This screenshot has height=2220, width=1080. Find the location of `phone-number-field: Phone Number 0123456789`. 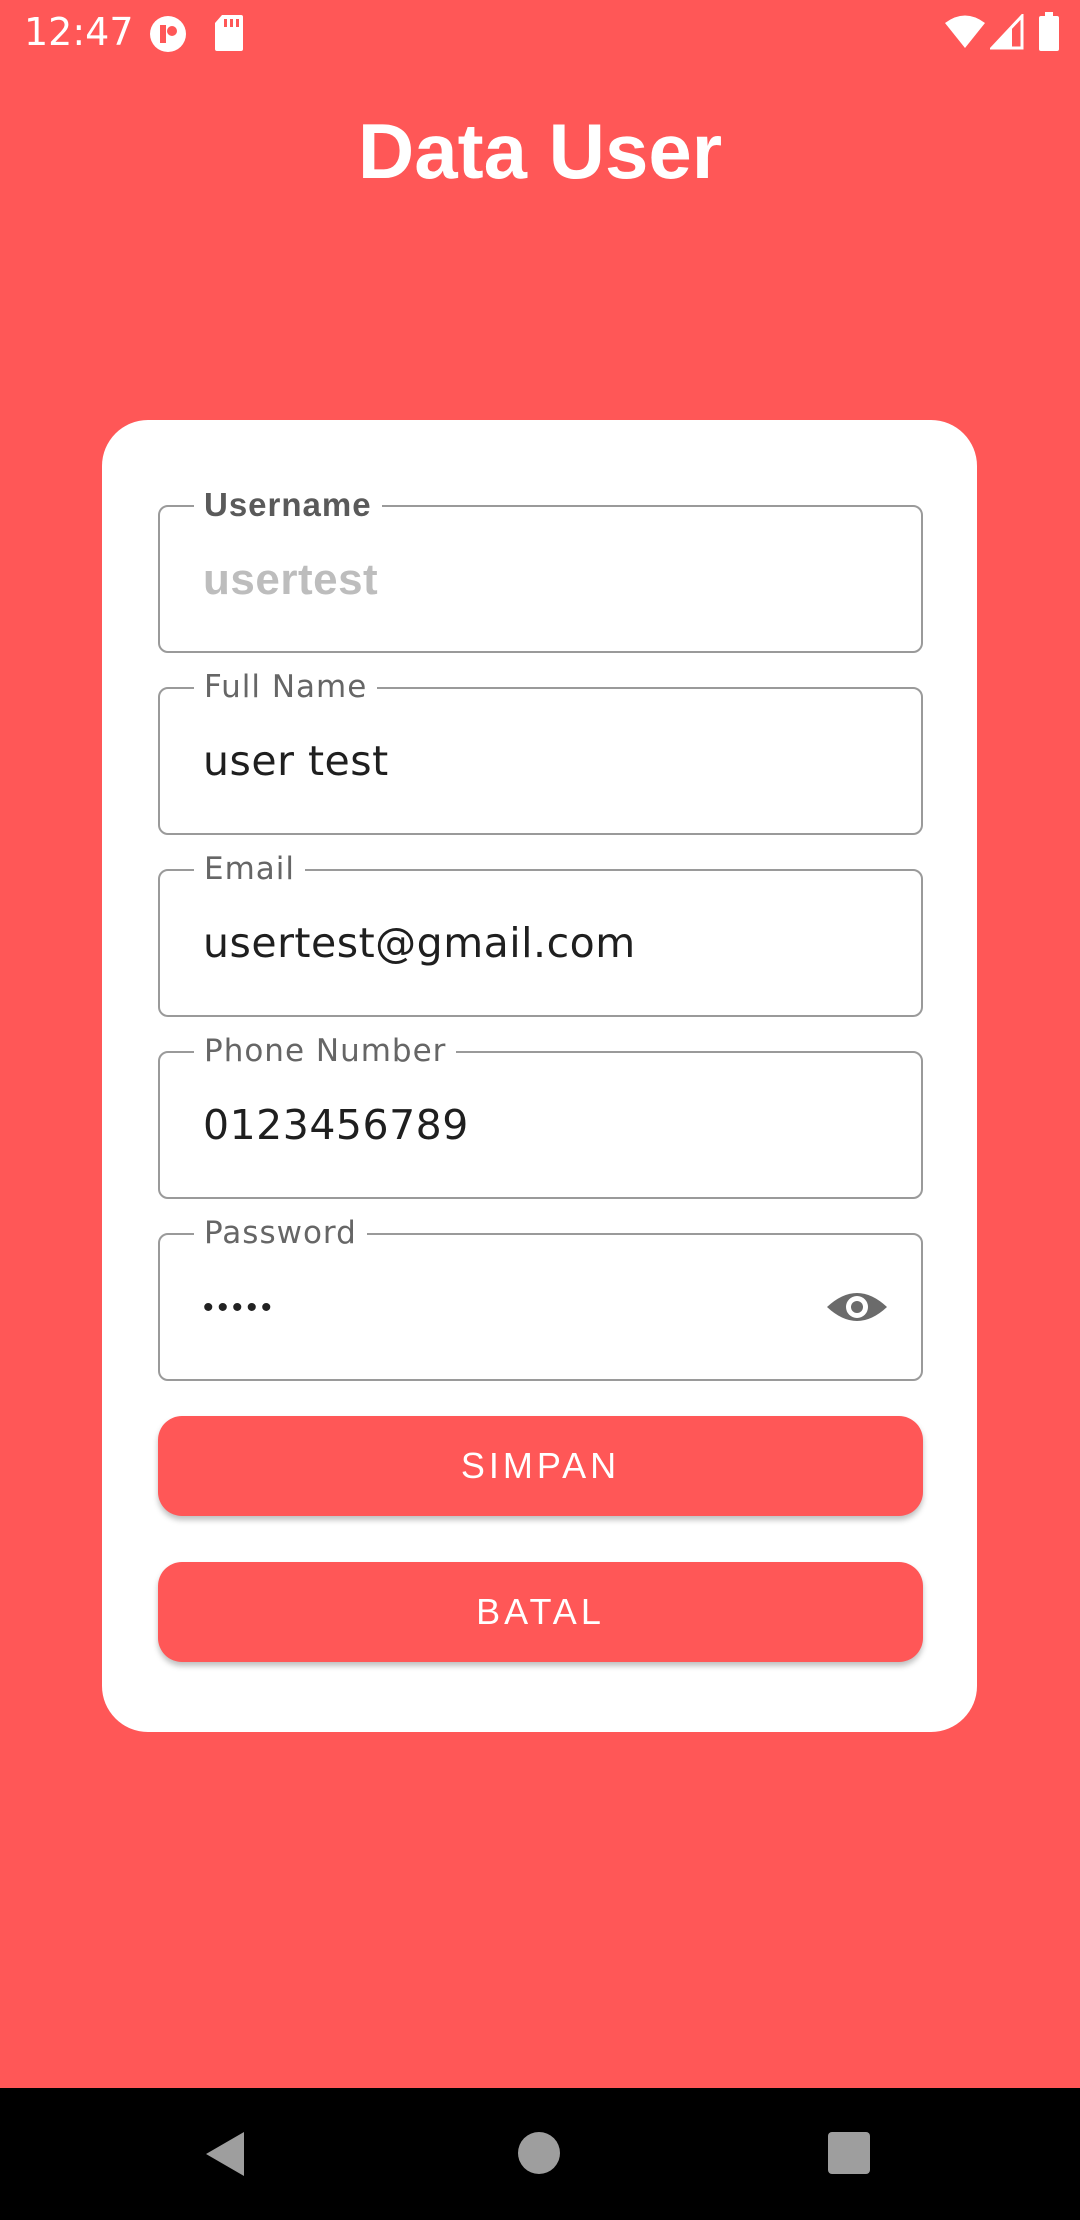

phone-number-field: Phone Number 0123456789 is located at coordinates (540, 1116).